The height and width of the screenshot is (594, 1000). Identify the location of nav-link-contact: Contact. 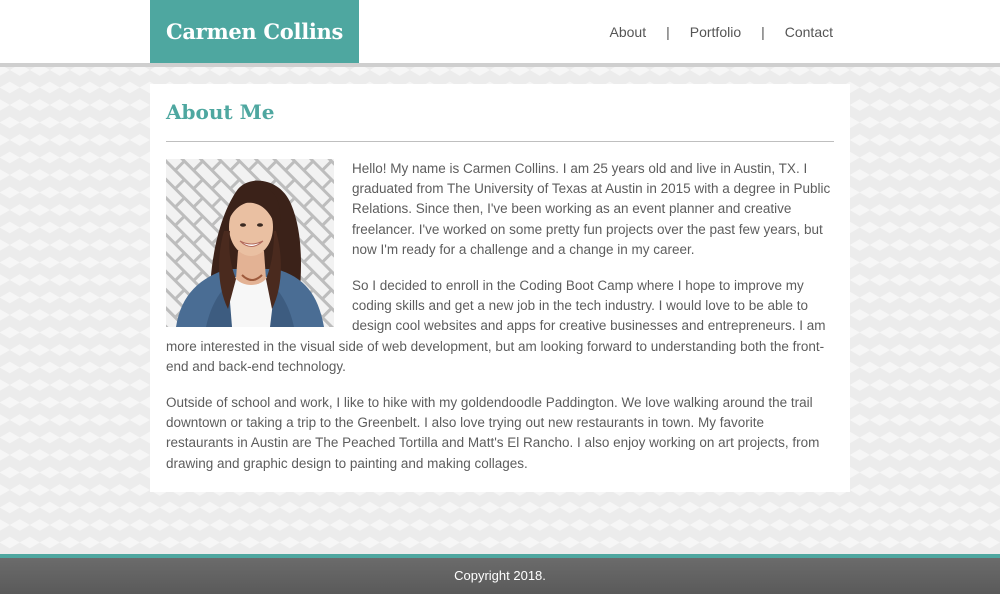
(809, 32).